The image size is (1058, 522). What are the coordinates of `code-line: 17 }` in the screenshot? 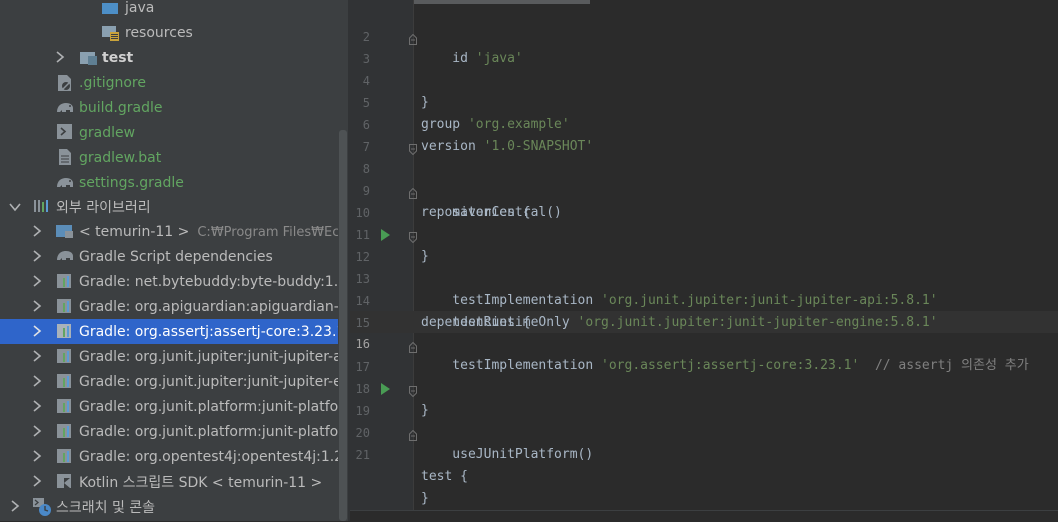 It's located at (704, 376).